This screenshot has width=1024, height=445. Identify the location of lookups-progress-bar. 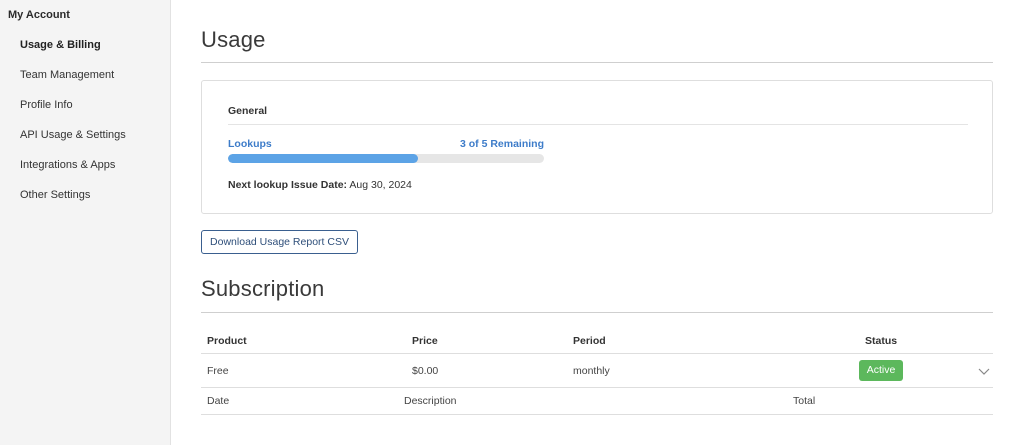
(386, 158).